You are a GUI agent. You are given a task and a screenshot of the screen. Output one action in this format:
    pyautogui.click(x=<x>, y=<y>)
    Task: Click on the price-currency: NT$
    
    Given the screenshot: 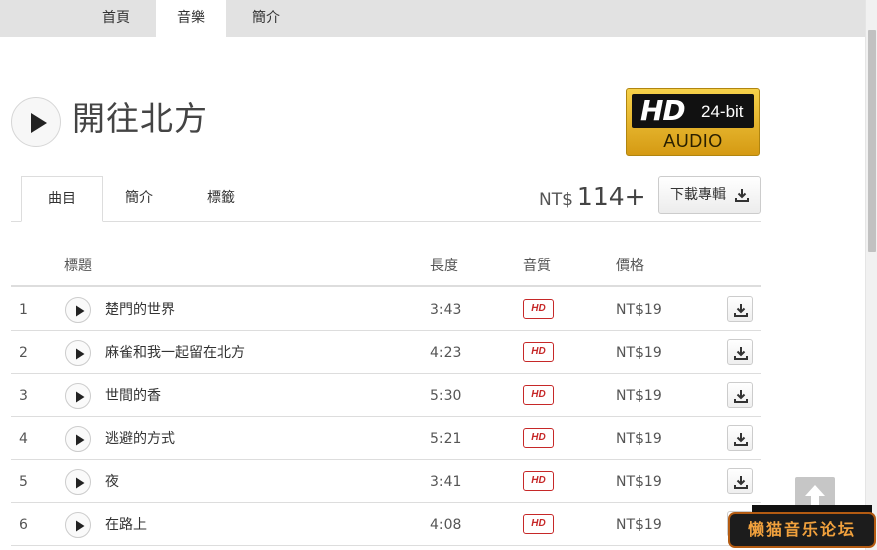 What is the action you would take?
    pyautogui.click(x=556, y=200)
    